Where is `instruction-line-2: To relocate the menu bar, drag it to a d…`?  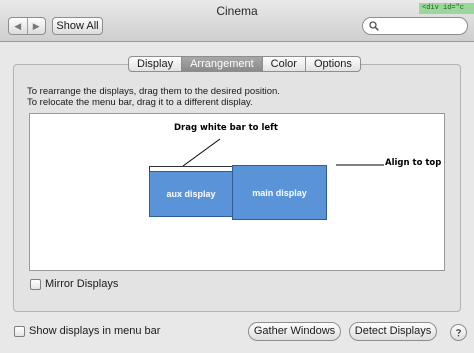
instruction-line-2: To relocate the menu bar, drag it to a d… is located at coordinates (140, 102).